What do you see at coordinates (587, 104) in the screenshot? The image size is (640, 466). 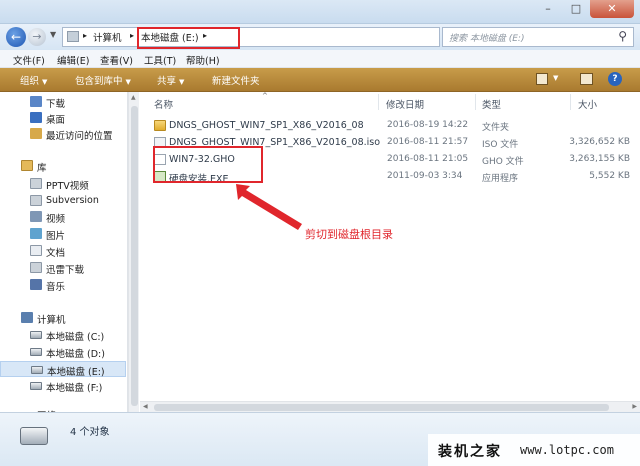 I see `column-header-size: 大小` at bounding box center [587, 104].